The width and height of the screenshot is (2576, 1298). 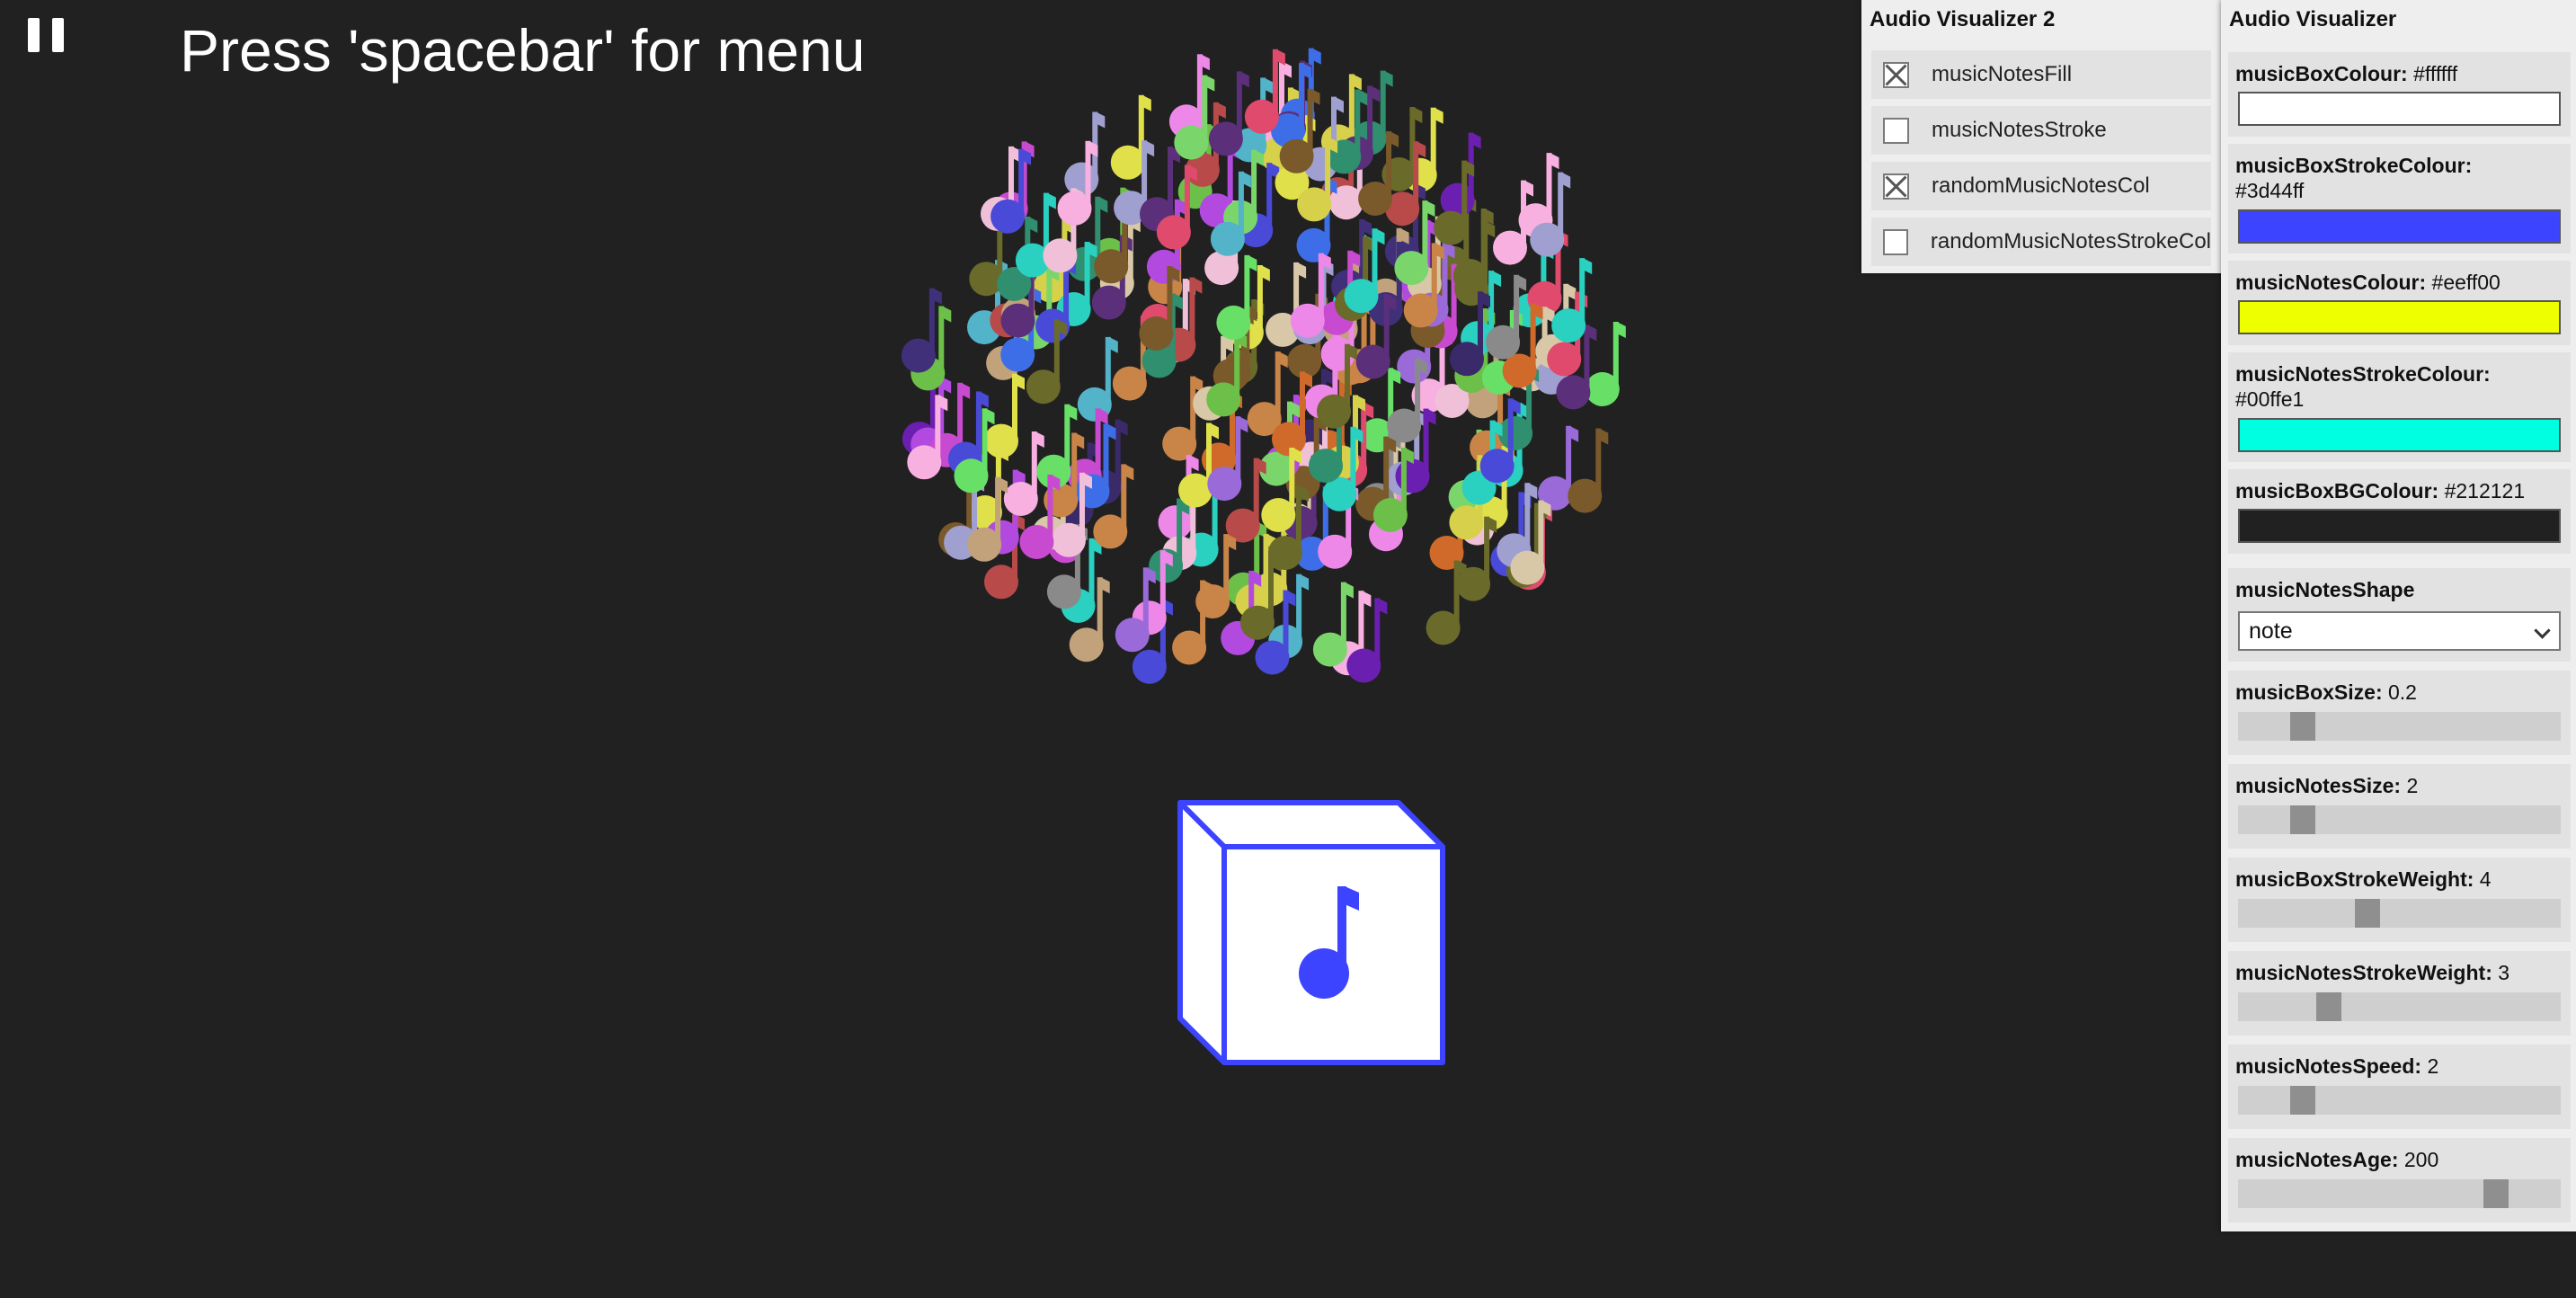 I want to click on control-music-notes-stroke-colour: musicNotesStrokeColour: #00ffe1, so click(x=2399, y=407).